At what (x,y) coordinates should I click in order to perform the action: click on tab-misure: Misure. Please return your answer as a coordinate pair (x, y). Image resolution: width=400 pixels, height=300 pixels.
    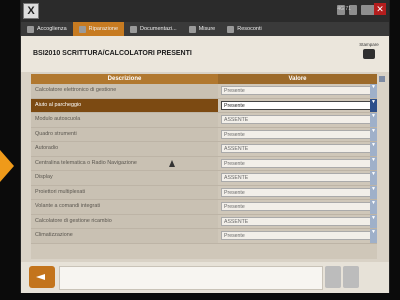
    Looking at the image, I should click on (202, 29).